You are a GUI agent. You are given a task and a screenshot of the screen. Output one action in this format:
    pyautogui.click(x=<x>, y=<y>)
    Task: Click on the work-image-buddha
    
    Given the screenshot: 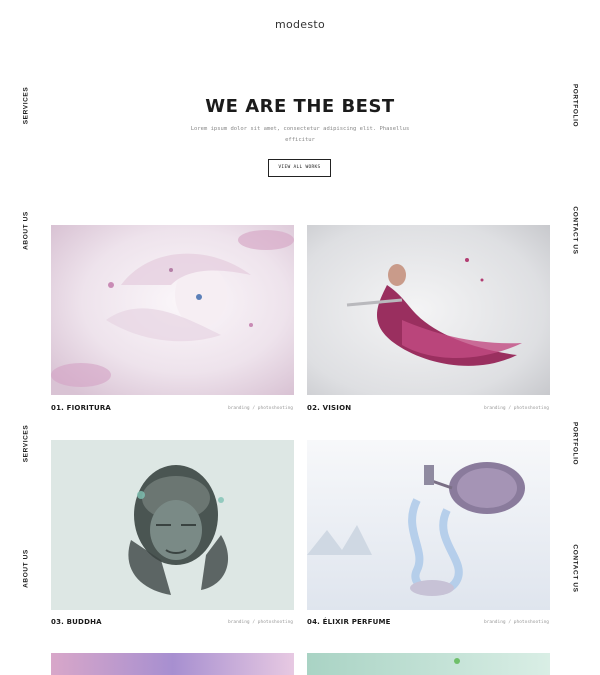 What is the action you would take?
    pyautogui.click(x=172, y=525)
    